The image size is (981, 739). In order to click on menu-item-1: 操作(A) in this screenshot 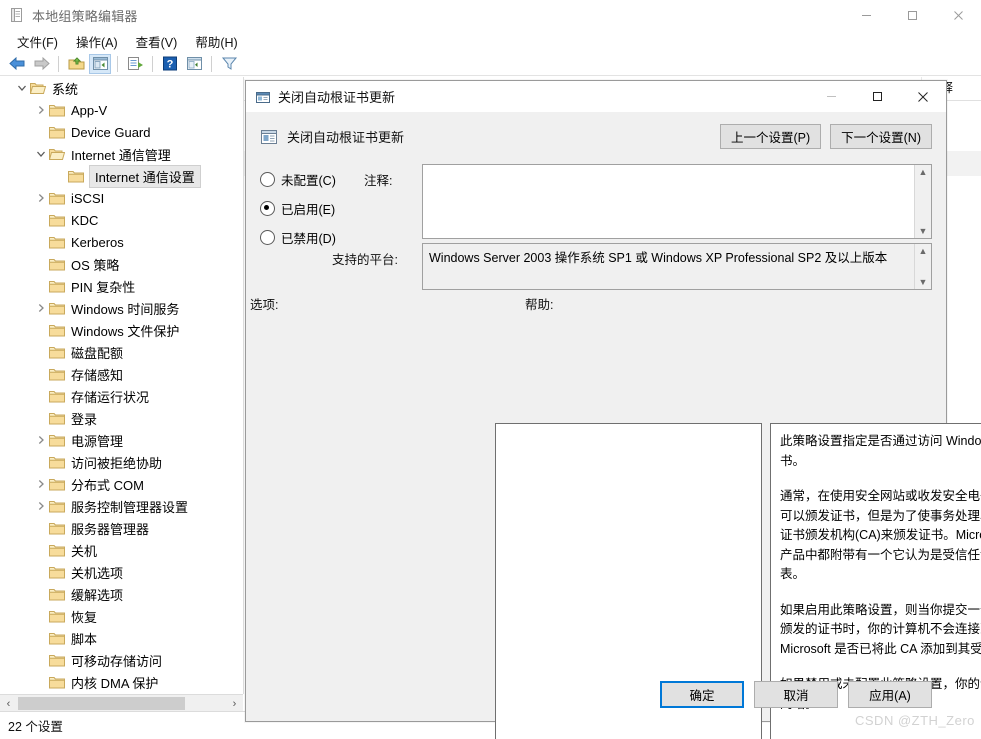, I will do `click(97, 41)`.